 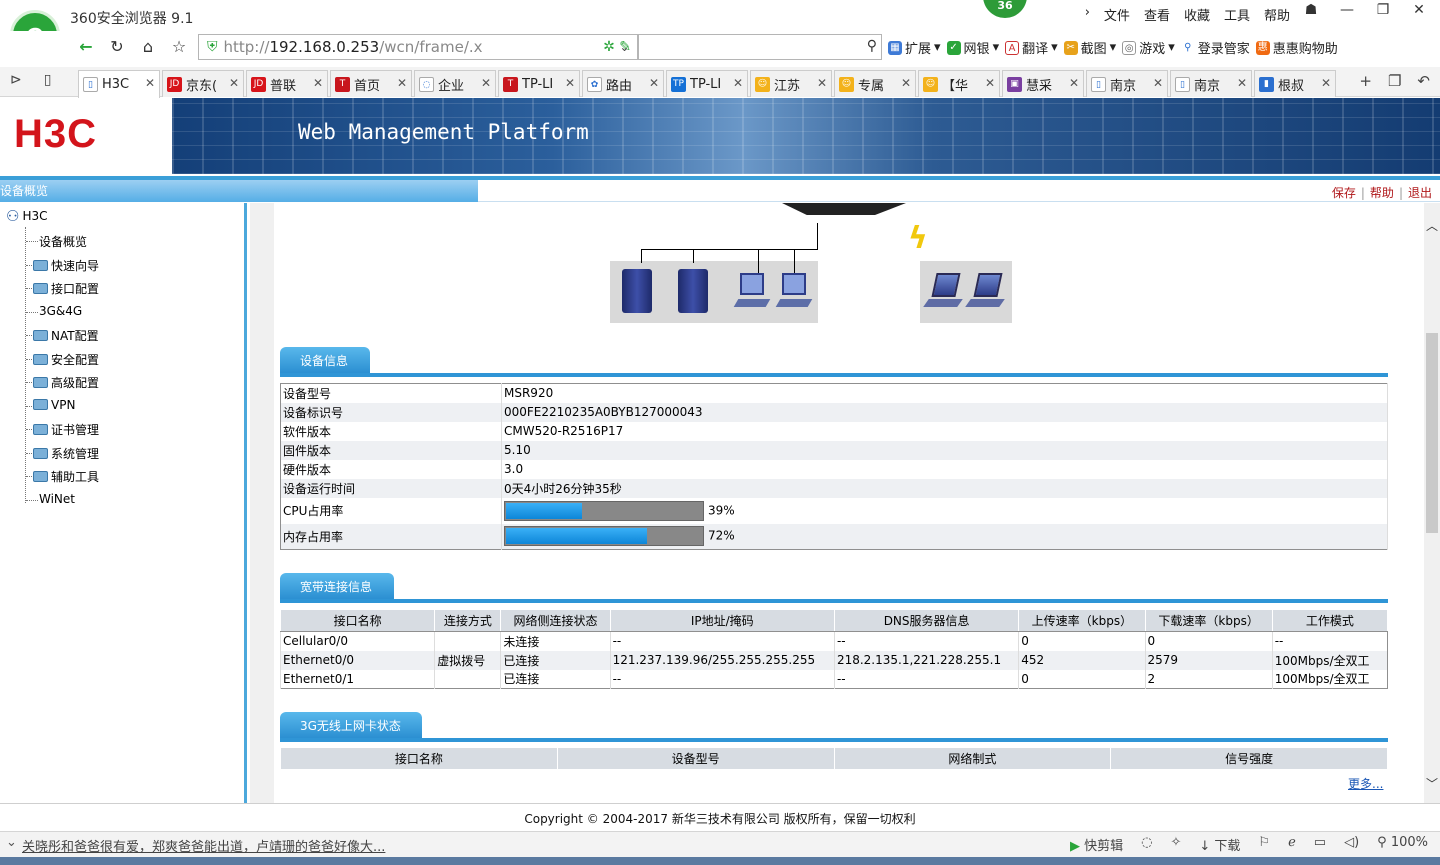 I want to click on tree-item-10: 辅助工具, so click(x=66, y=476).